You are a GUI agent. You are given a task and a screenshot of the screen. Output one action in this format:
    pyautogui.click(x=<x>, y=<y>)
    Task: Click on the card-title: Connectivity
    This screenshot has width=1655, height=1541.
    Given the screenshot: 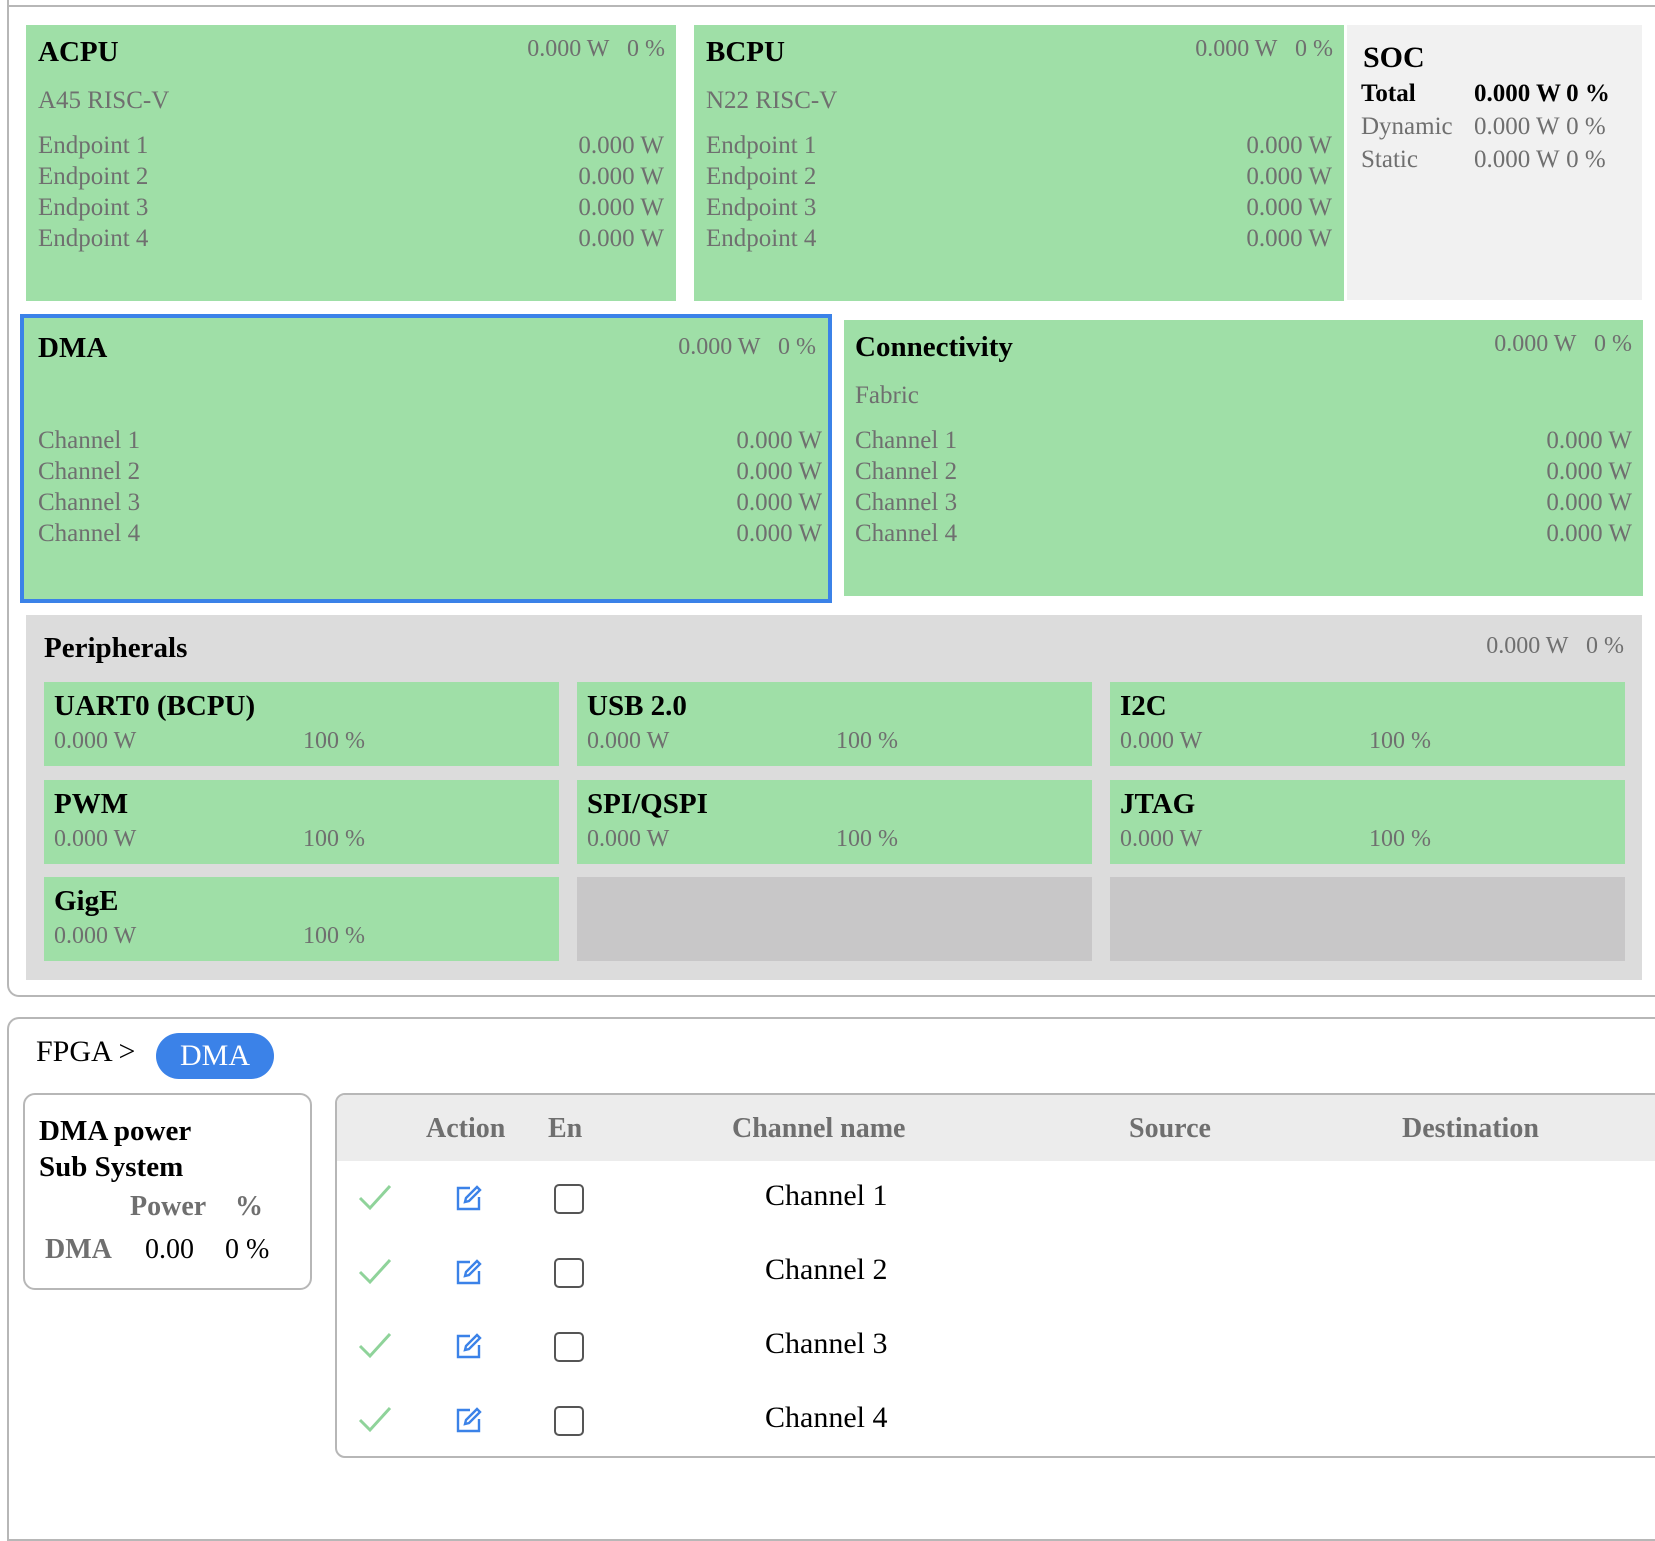 What is the action you would take?
    pyautogui.click(x=934, y=347)
    